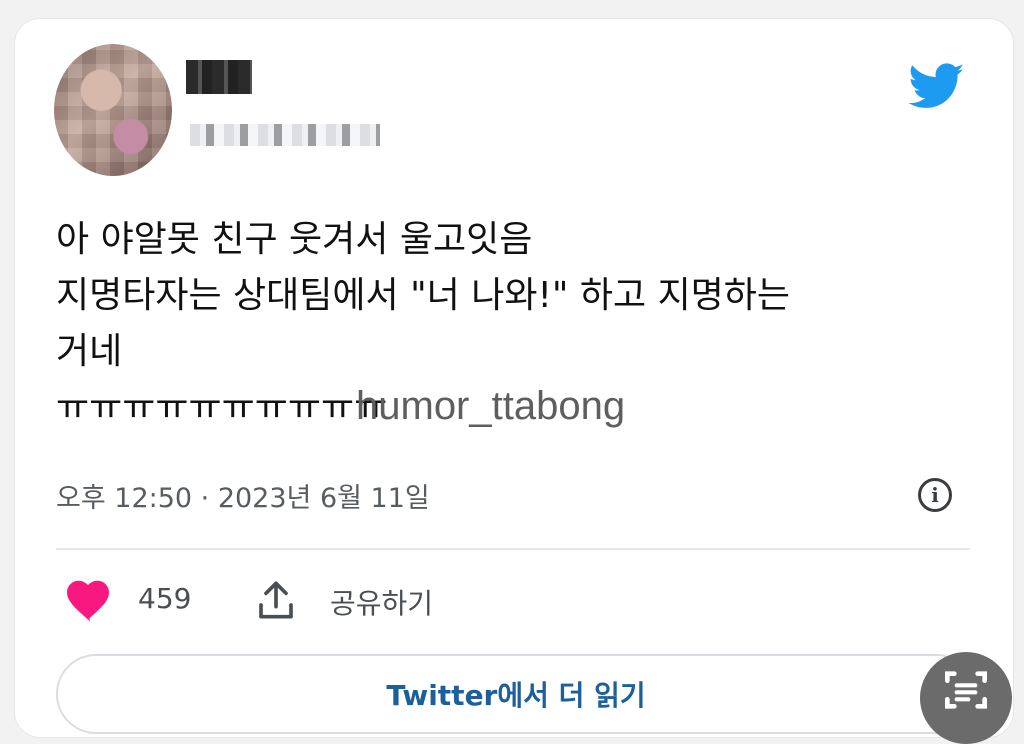  Describe the element at coordinates (966, 690) in the screenshot. I see `scan-text-icon` at that location.